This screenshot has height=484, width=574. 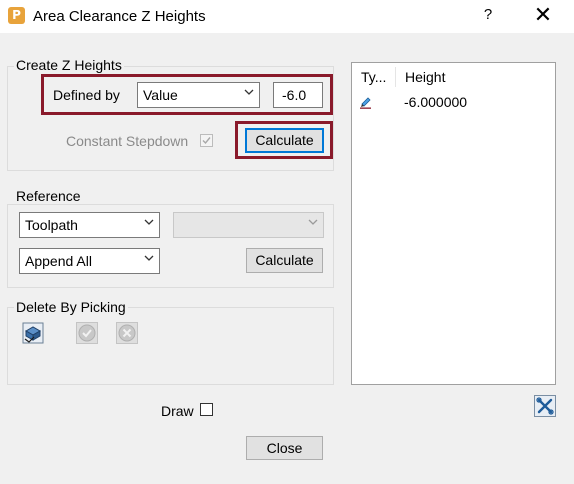 What do you see at coordinates (435, 102) in the screenshot?
I see `height-cell: -6.000000` at bounding box center [435, 102].